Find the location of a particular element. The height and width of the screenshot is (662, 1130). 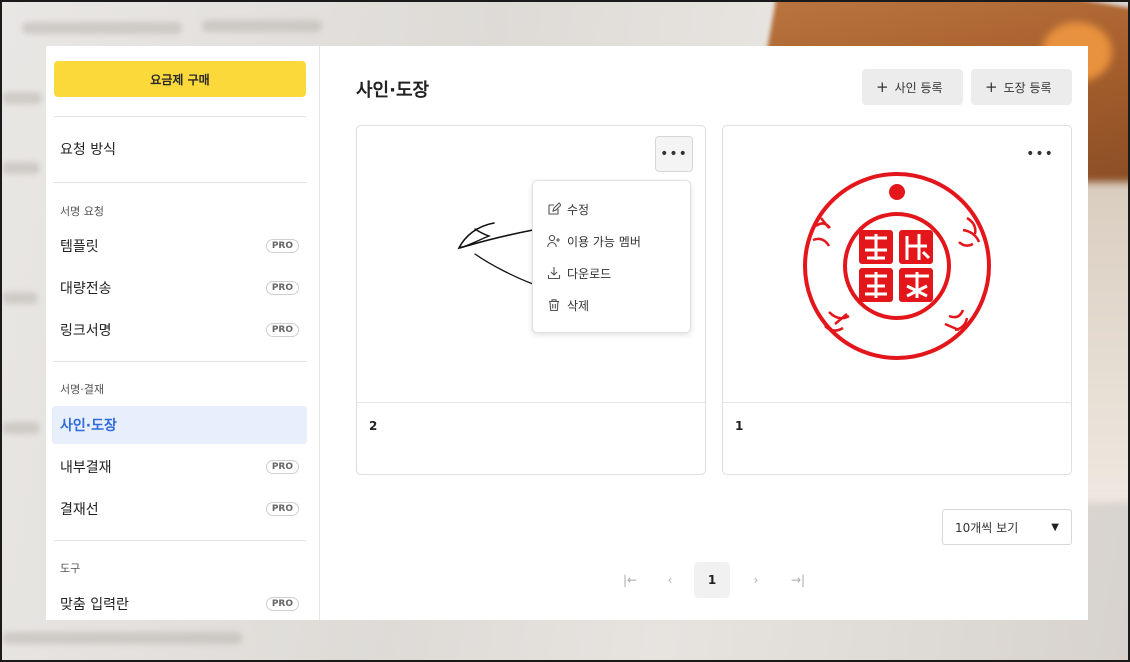

caret-down-icon: ▼ is located at coordinates (1055, 527).